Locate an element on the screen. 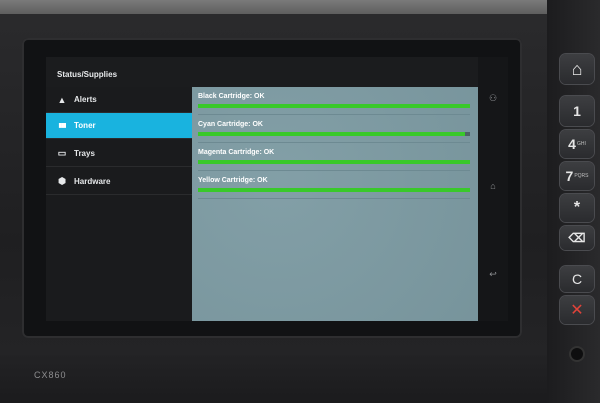 The height and width of the screenshot is (403, 600). supply-row-black: Black Cartridge: OK is located at coordinates (334, 102).